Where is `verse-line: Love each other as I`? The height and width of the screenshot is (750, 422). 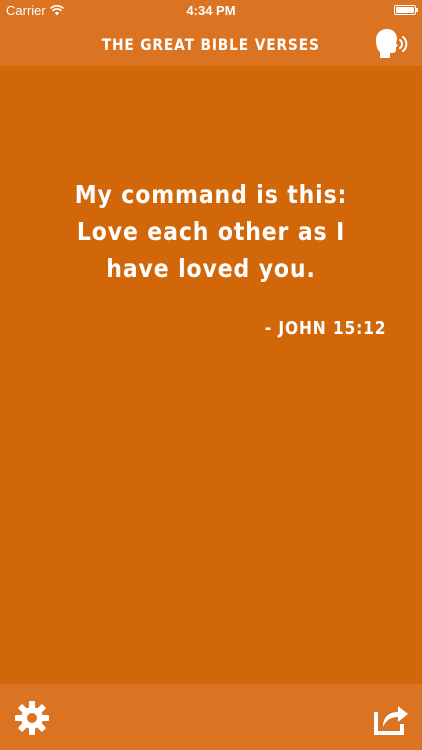
verse-line: Love each other as I is located at coordinates (211, 231).